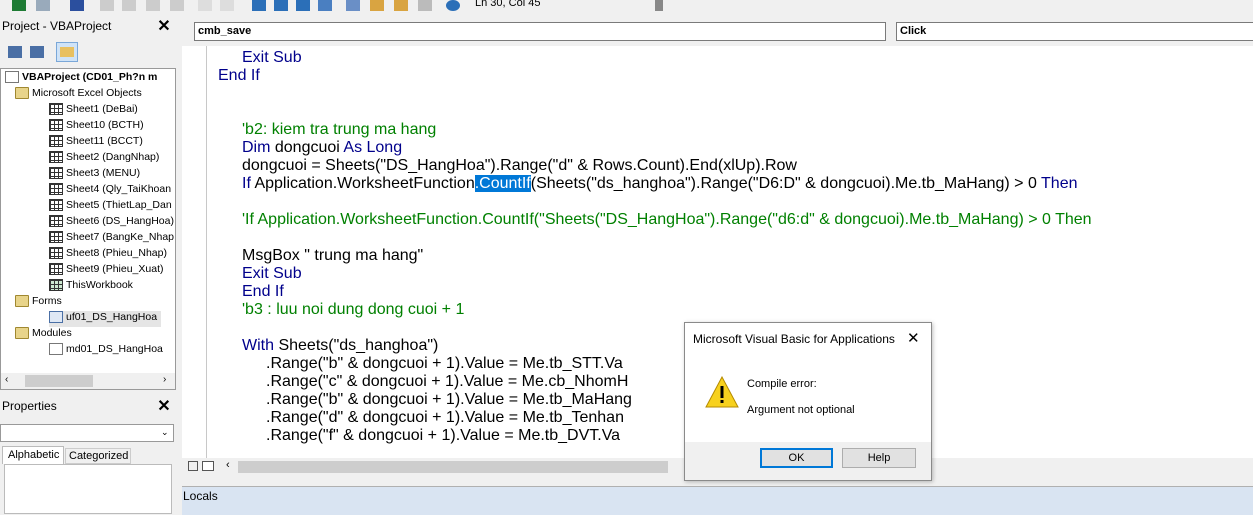  What do you see at coordinates (200, 496) in the screenshot?
I see `locals-title: Locals` at bounding box center [200, 496].